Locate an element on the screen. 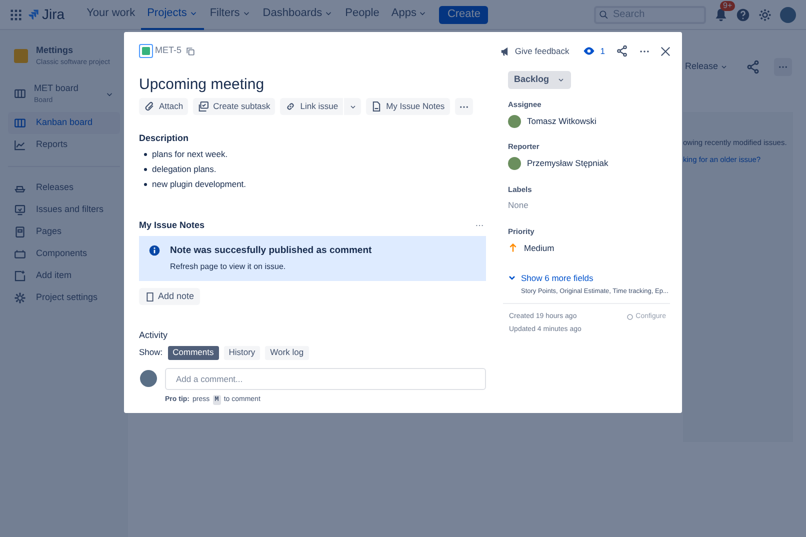  action-button: Create subtask is located at coordinates (234, 106).